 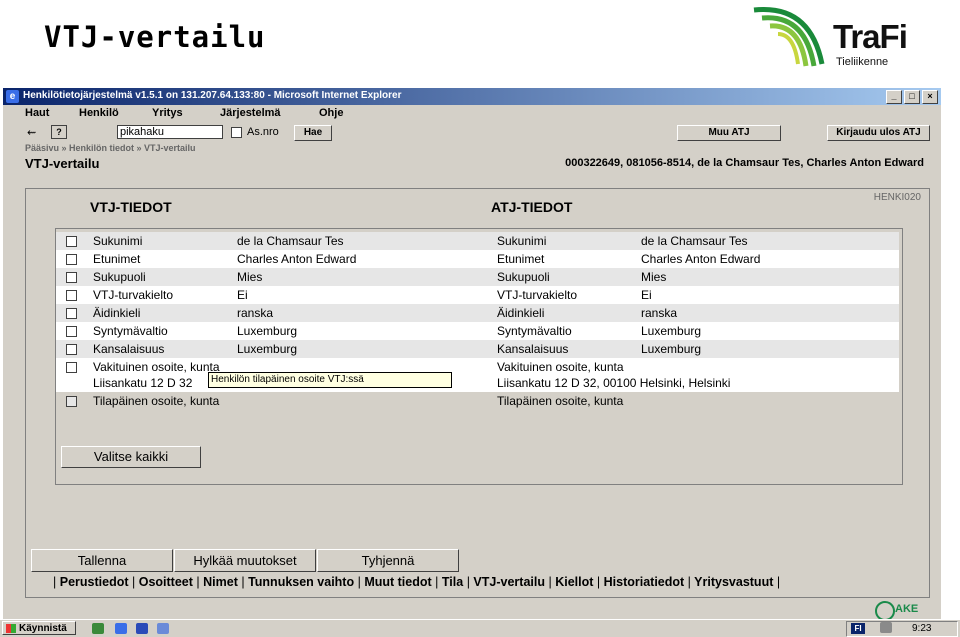 What do you see at coordinates (694, 241) in the screenshot?
I see `atj-value: de la Chamsaur Tes` at bounding box center [694, 241].